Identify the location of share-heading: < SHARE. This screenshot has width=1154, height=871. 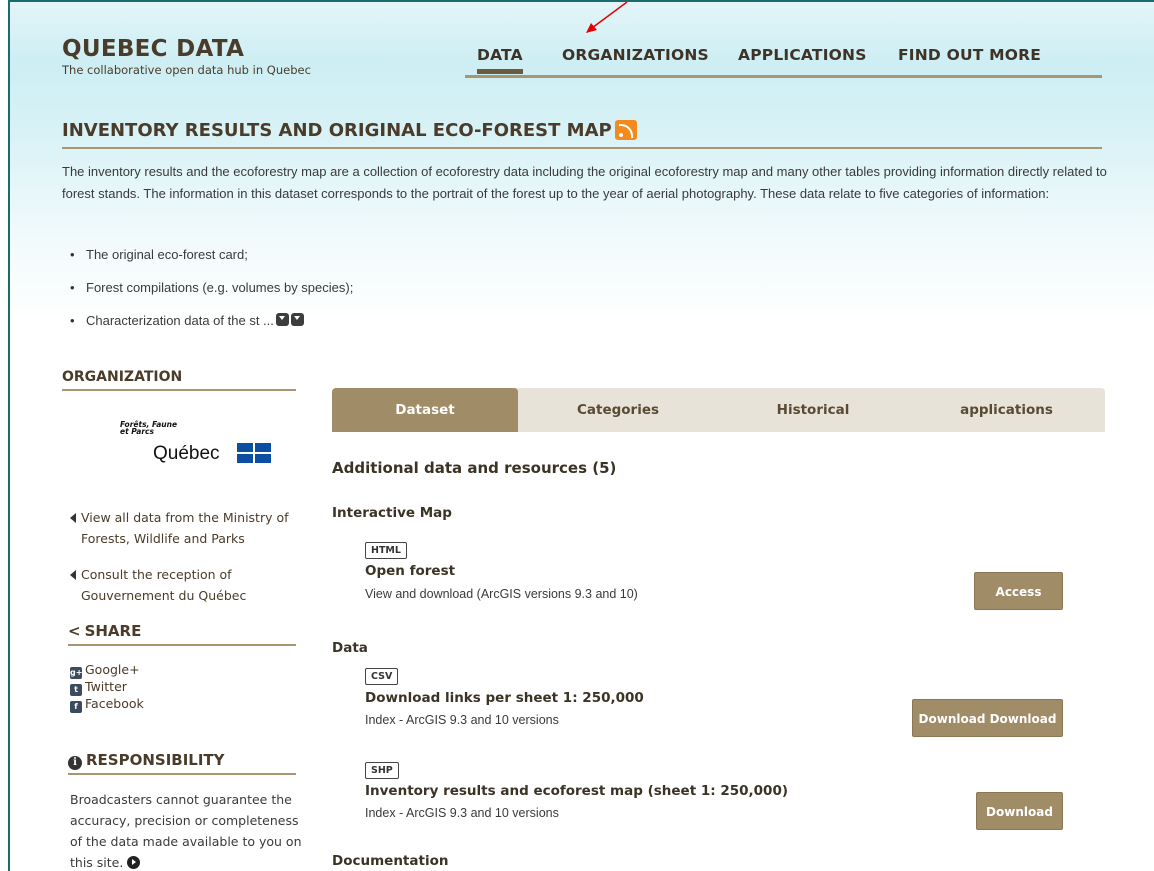
(182, 634).